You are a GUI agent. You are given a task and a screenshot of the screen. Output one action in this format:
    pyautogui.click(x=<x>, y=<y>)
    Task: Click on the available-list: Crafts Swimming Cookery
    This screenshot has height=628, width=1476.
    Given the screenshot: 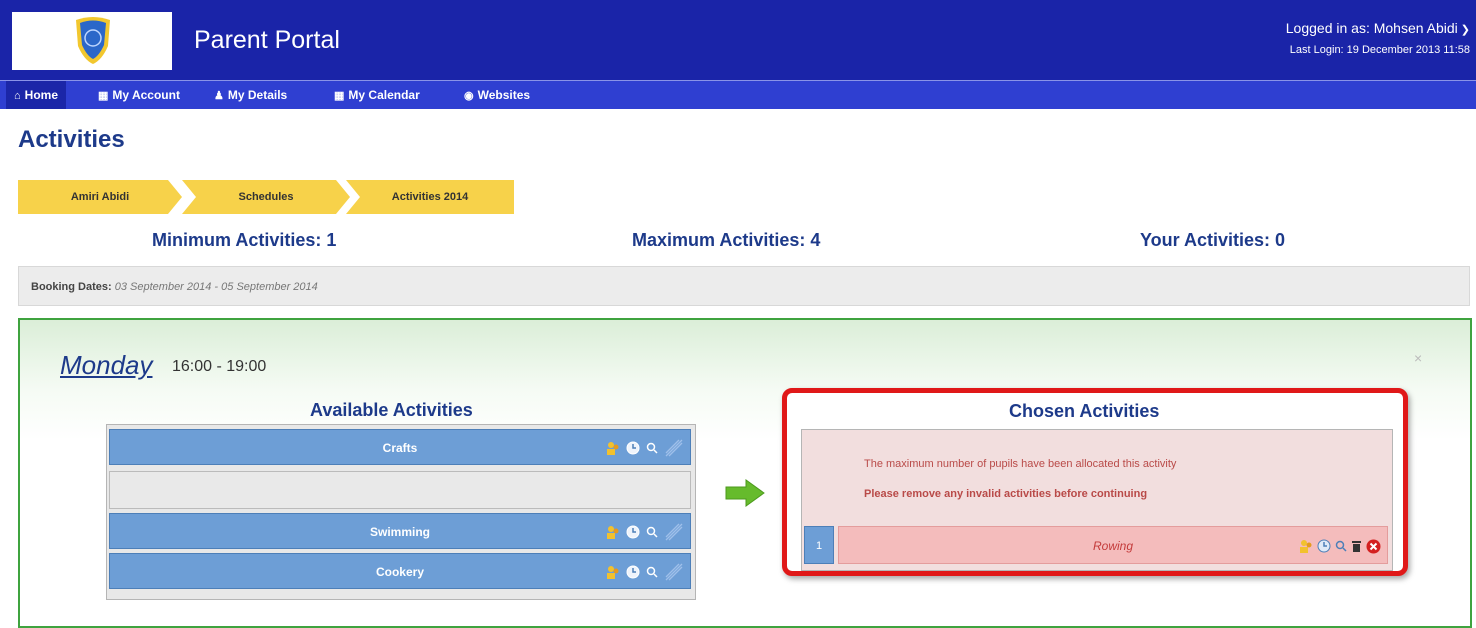 What is the action you would take?
    pyautogui.click(x=401, y=512)
    